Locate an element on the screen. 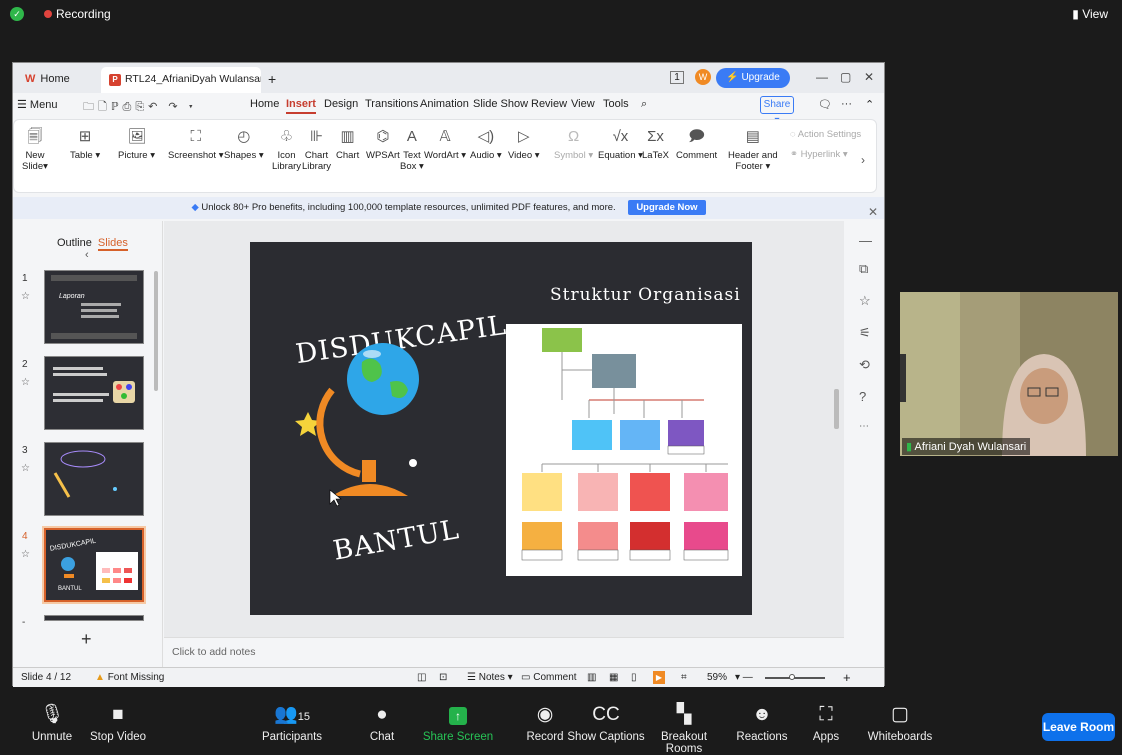 This screenshot has width=1122, height=755. ribbon-chart-library-button: ⊪ Chart Library is located at coordinates (316, 150).